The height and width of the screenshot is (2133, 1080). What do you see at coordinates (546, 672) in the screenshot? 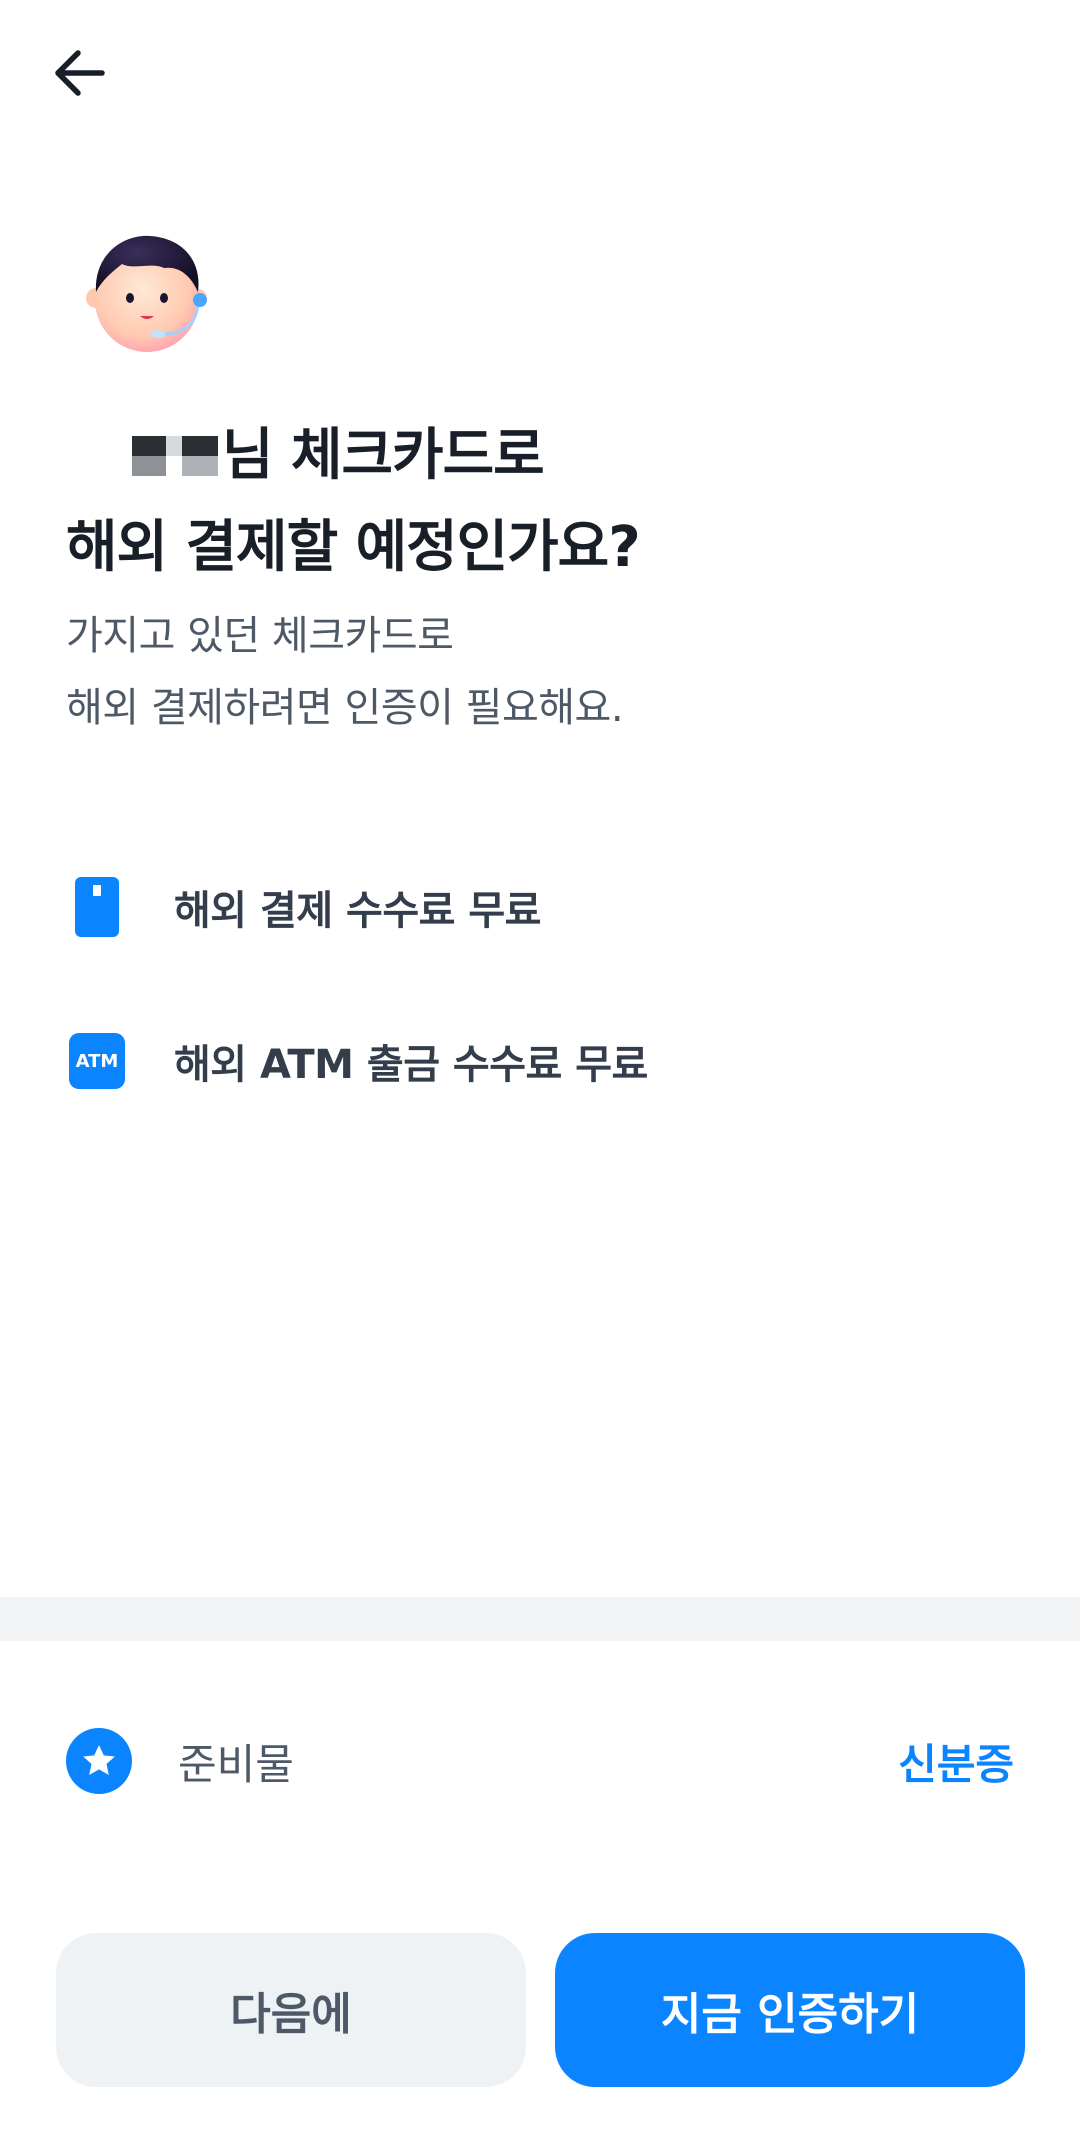
I see `page-subtitle: 가지고 있던 체크카드로 해외 결제하려면 인증이 필요해요.` at bounding box center [546, 672].